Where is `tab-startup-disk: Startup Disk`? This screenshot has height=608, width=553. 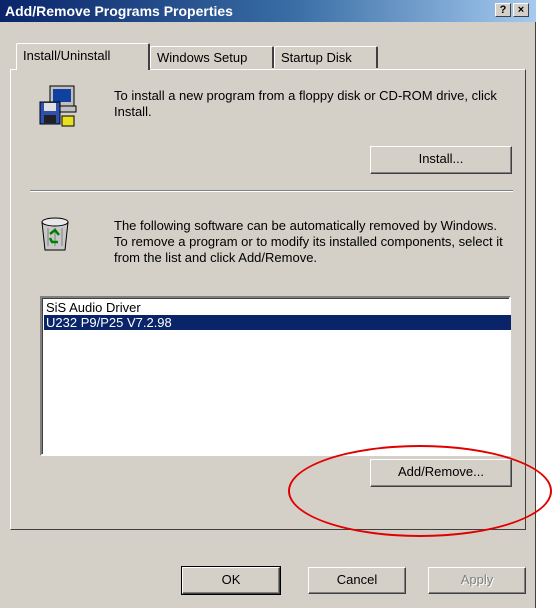
tab-startup-disk: Startup Disk is located at coordinates (326, 57).